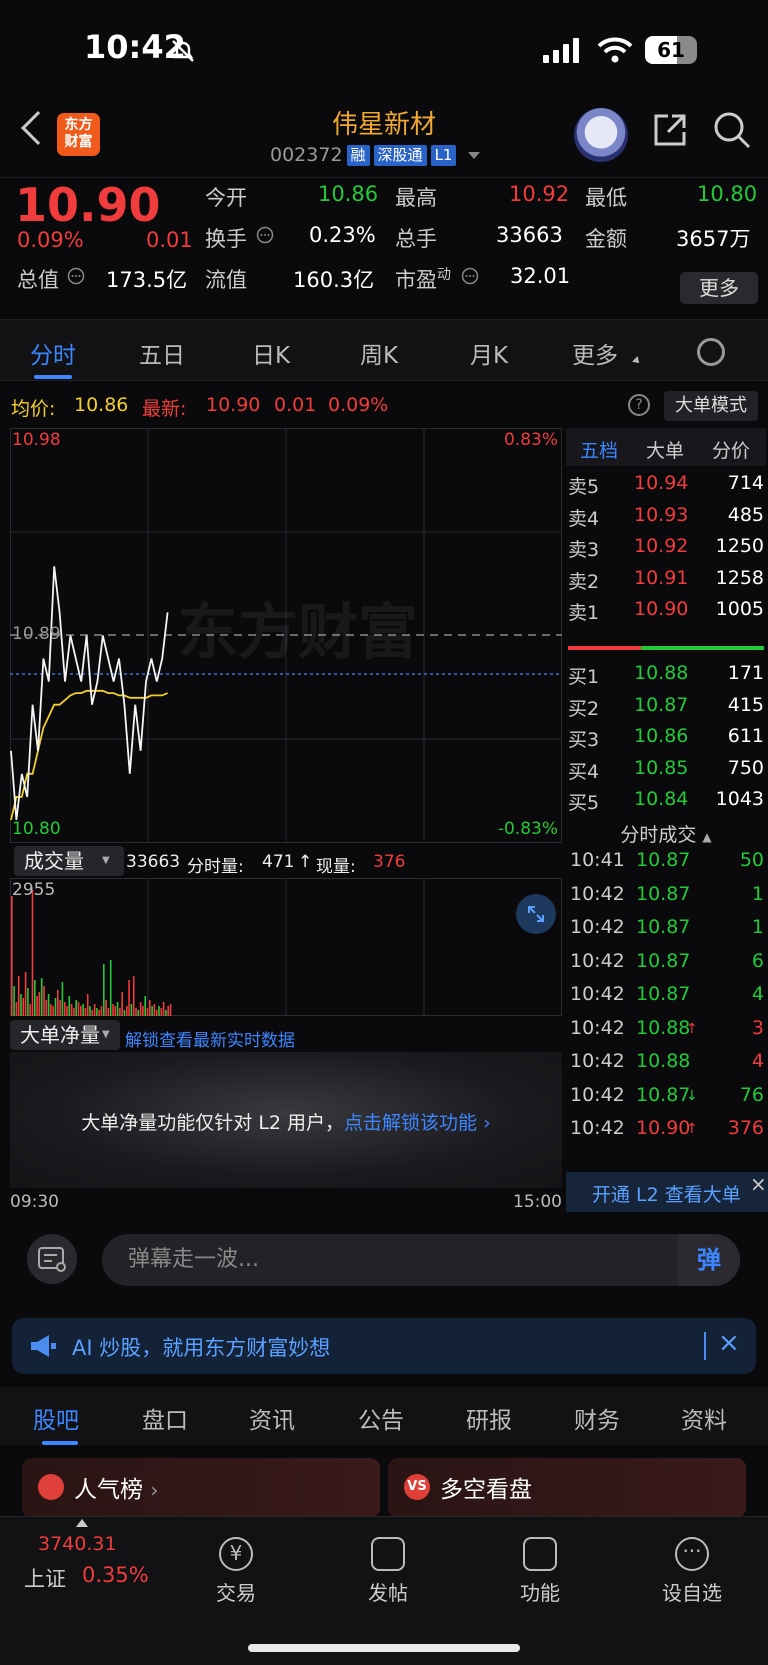 This screenshot has width=768, height=1665. I want to click on tab-post: 发帖, so click(388, 1568).